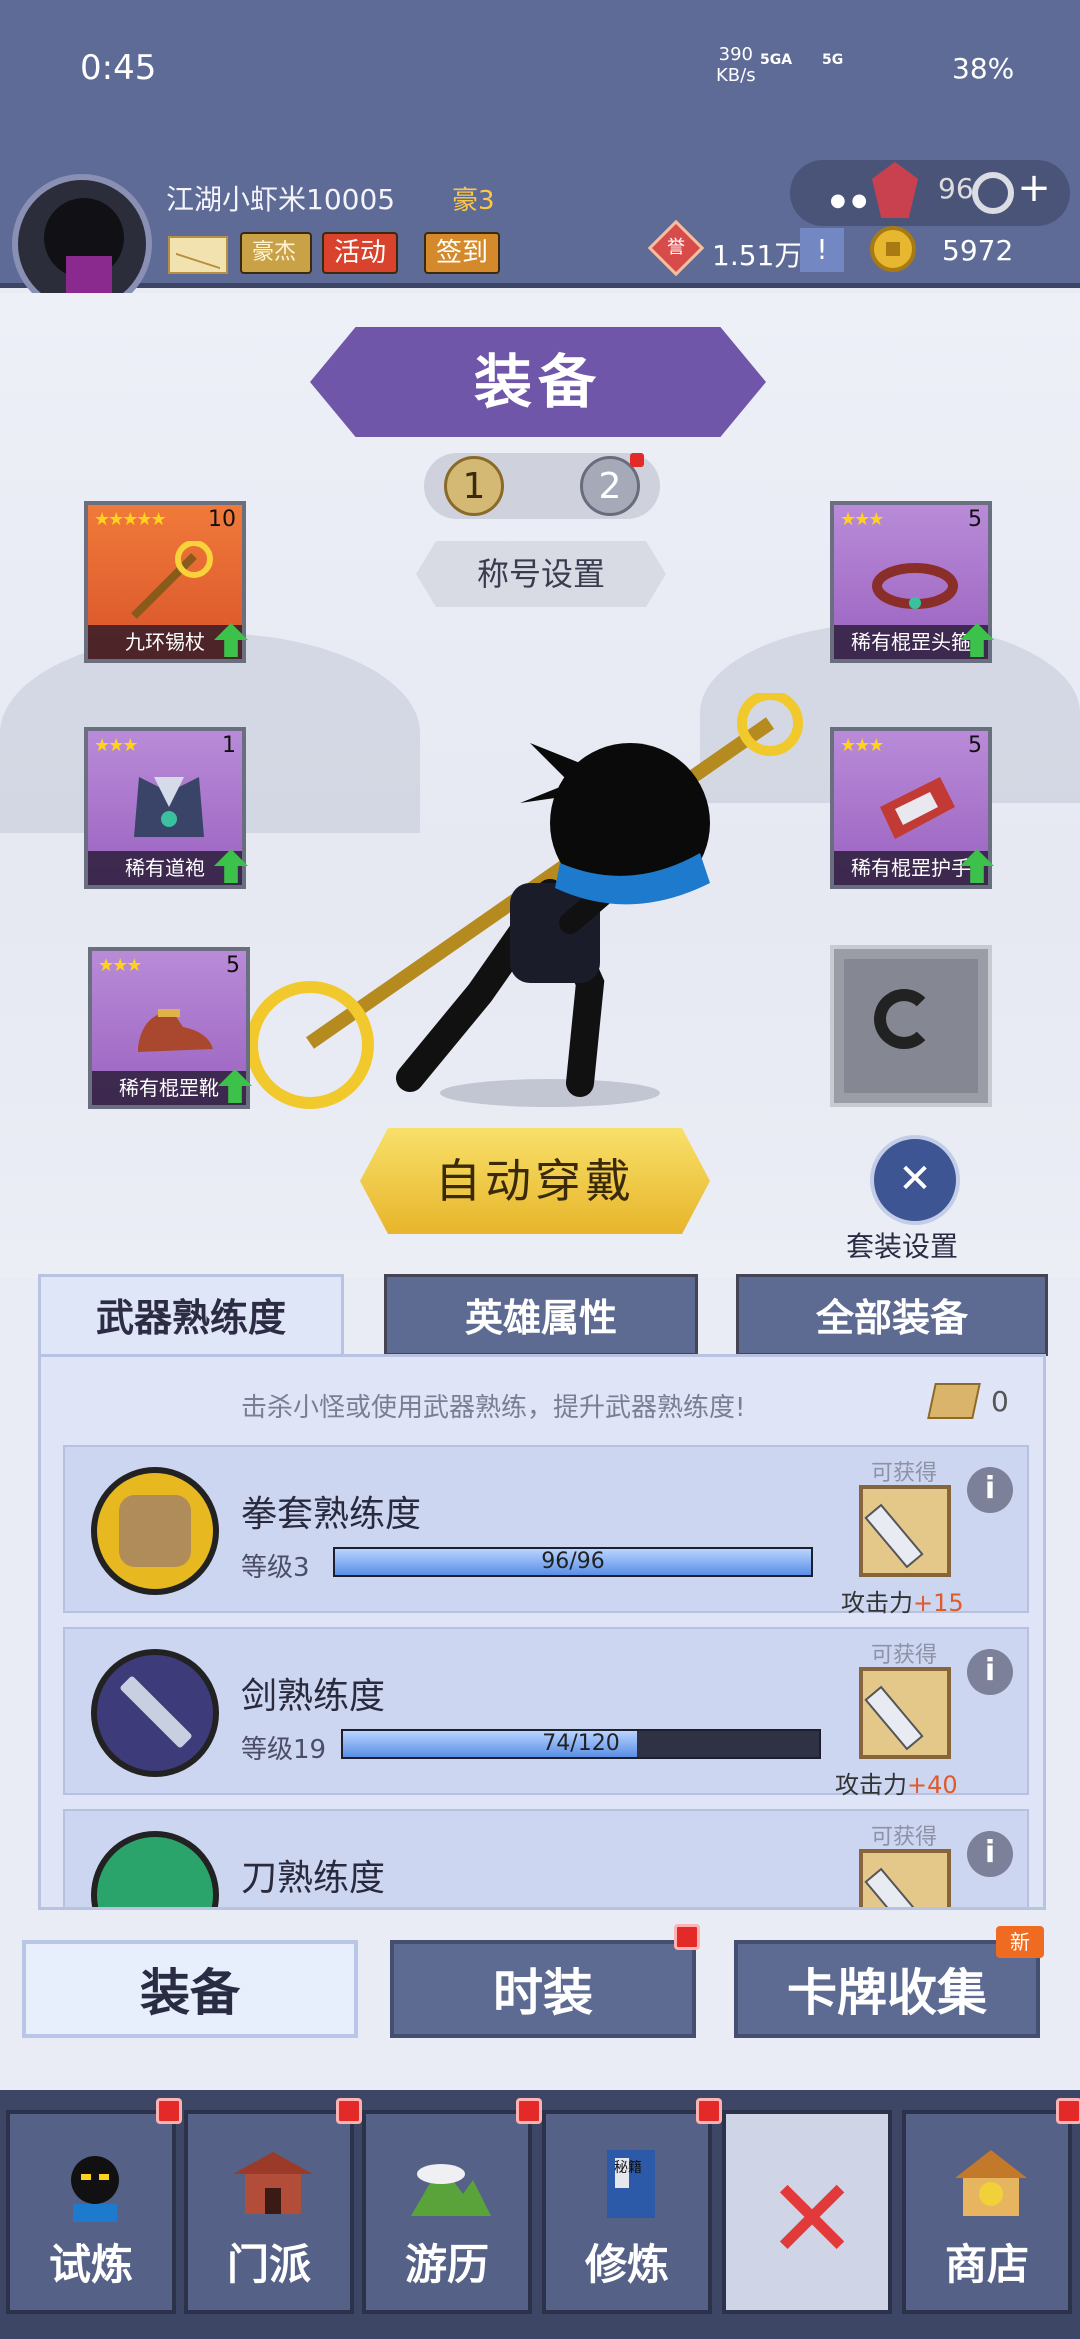 The image size is (1080, 2339). What do you see at coordinates (546, 1531) in the screenshot?
I see `proficiency-row: 拳套熟练度 等级3 96/96 可获得 攻击力+15 i` at bounding box center [546, 1531].